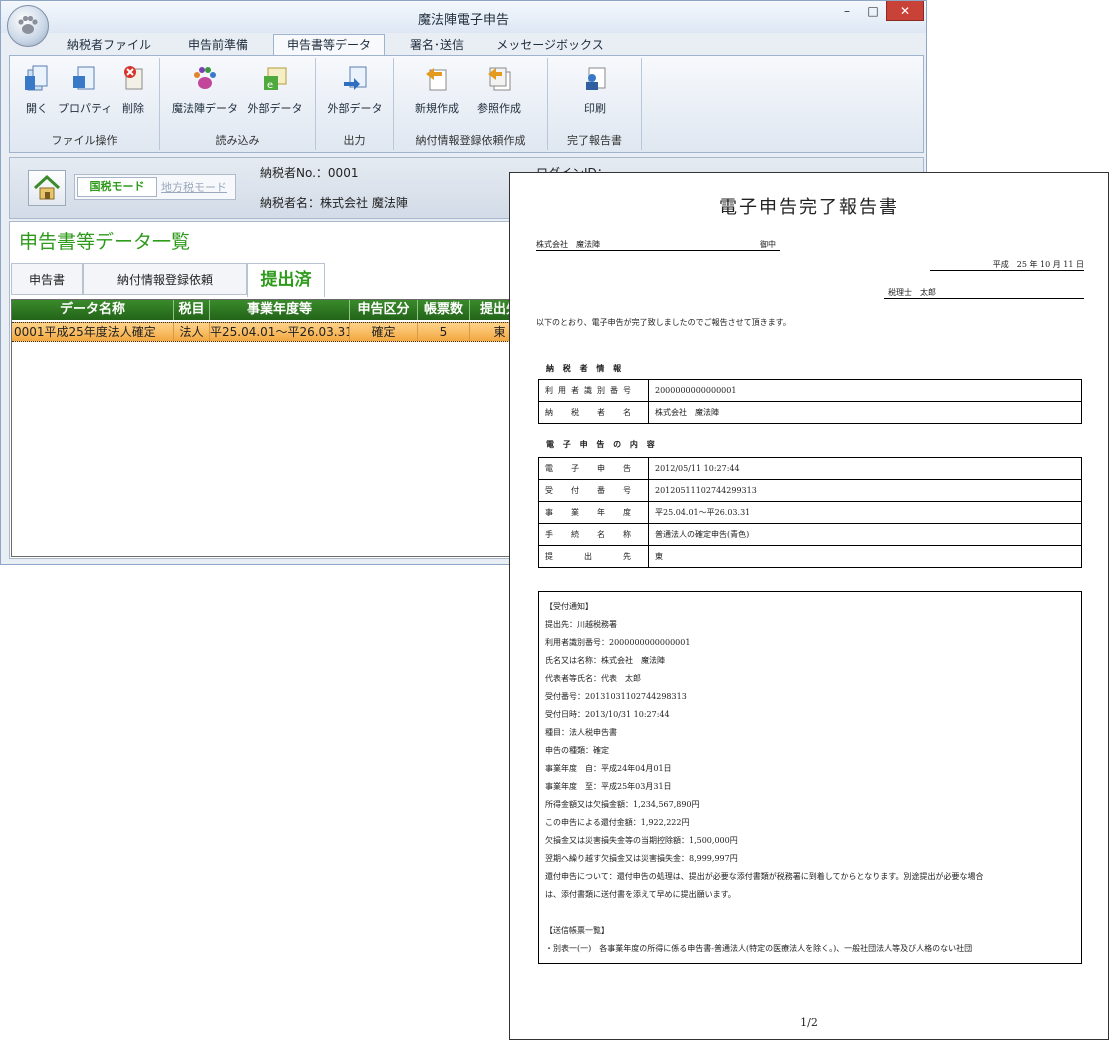  Describe the element at coordinates (286, 280) in the screenshot. I see `tab-submitted: 提出済` at that location.